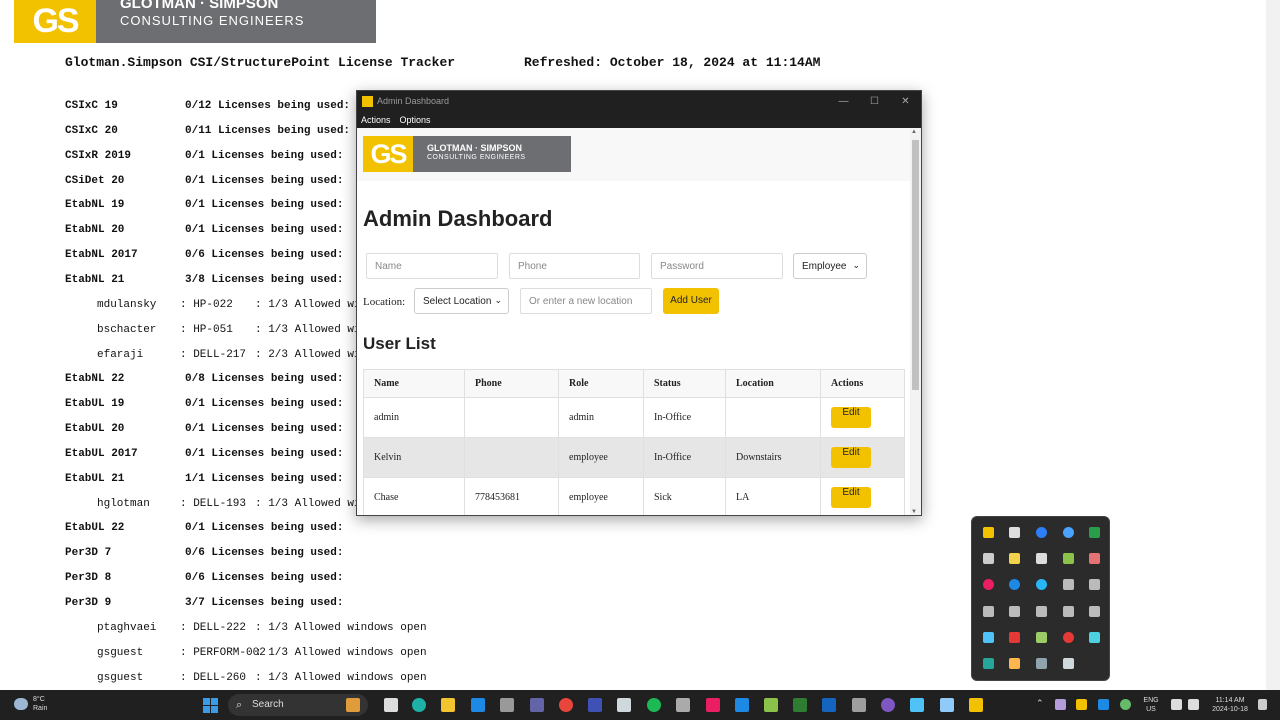 The height and width of the screenshot is (720, 1280). I want to click on language-indicator: ENG US, so click(1151, 705).